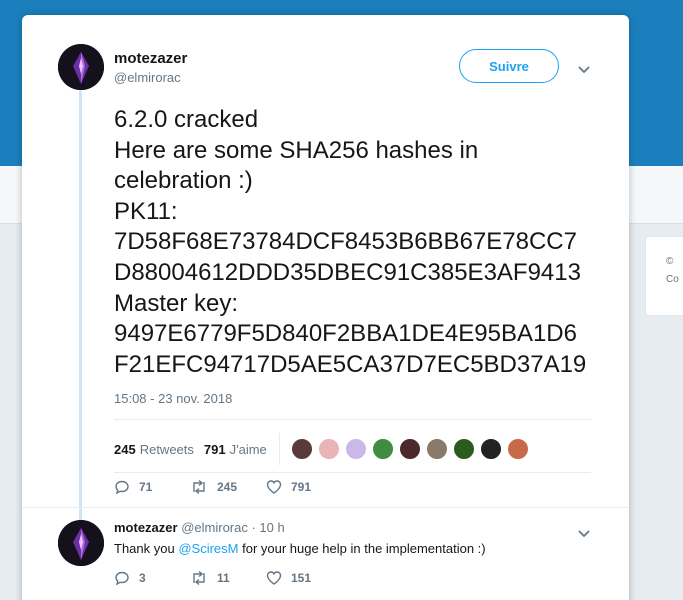 This screenshot has height=600, width=683. I want to click on retweets-stat: 245 Retweets, so click(154, 449).